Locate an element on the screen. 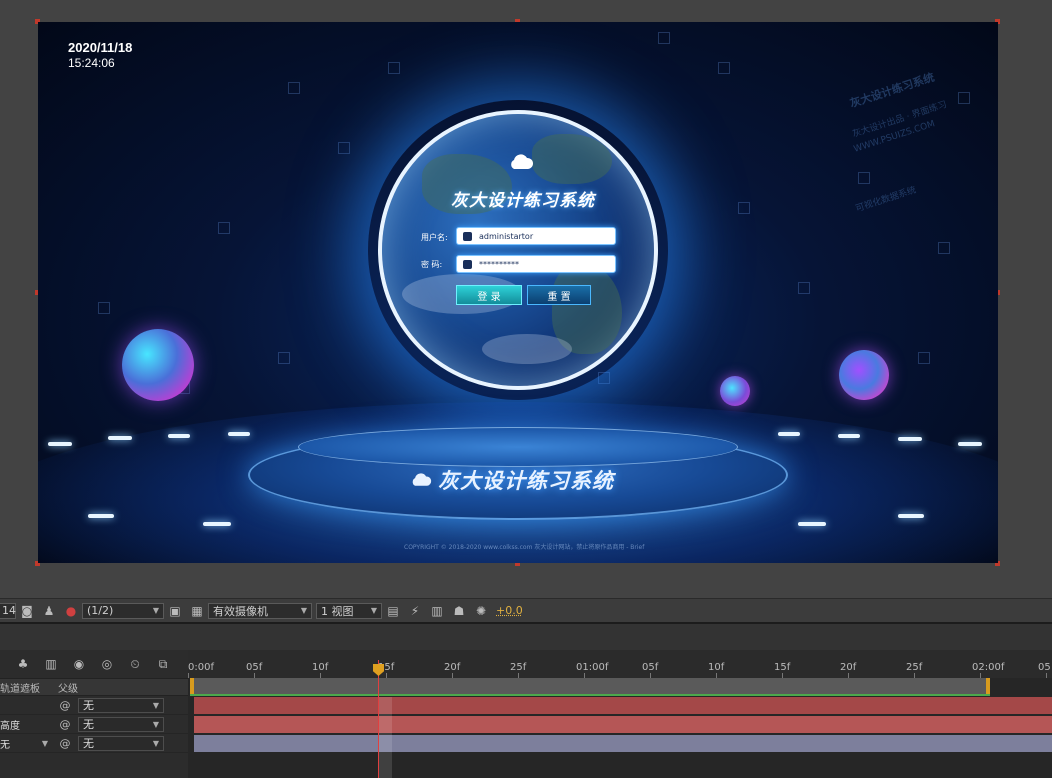  flowchart-icon: ☗ is located at coordinates (459, 611).